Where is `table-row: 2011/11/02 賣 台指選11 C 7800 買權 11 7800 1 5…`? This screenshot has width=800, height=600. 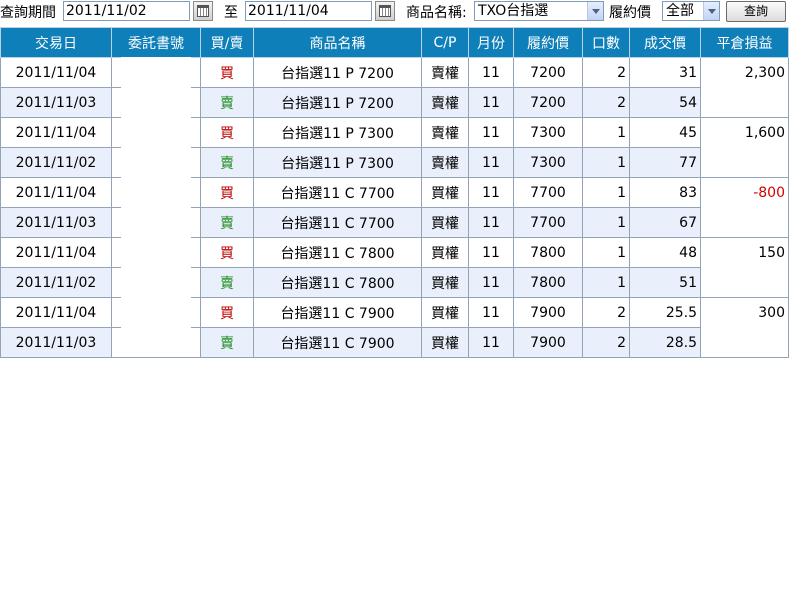
table-row: 2011/11/02 賣 台指選11 C 7800 買權 11 7800 1 5… is located at coordinates (394, 282).